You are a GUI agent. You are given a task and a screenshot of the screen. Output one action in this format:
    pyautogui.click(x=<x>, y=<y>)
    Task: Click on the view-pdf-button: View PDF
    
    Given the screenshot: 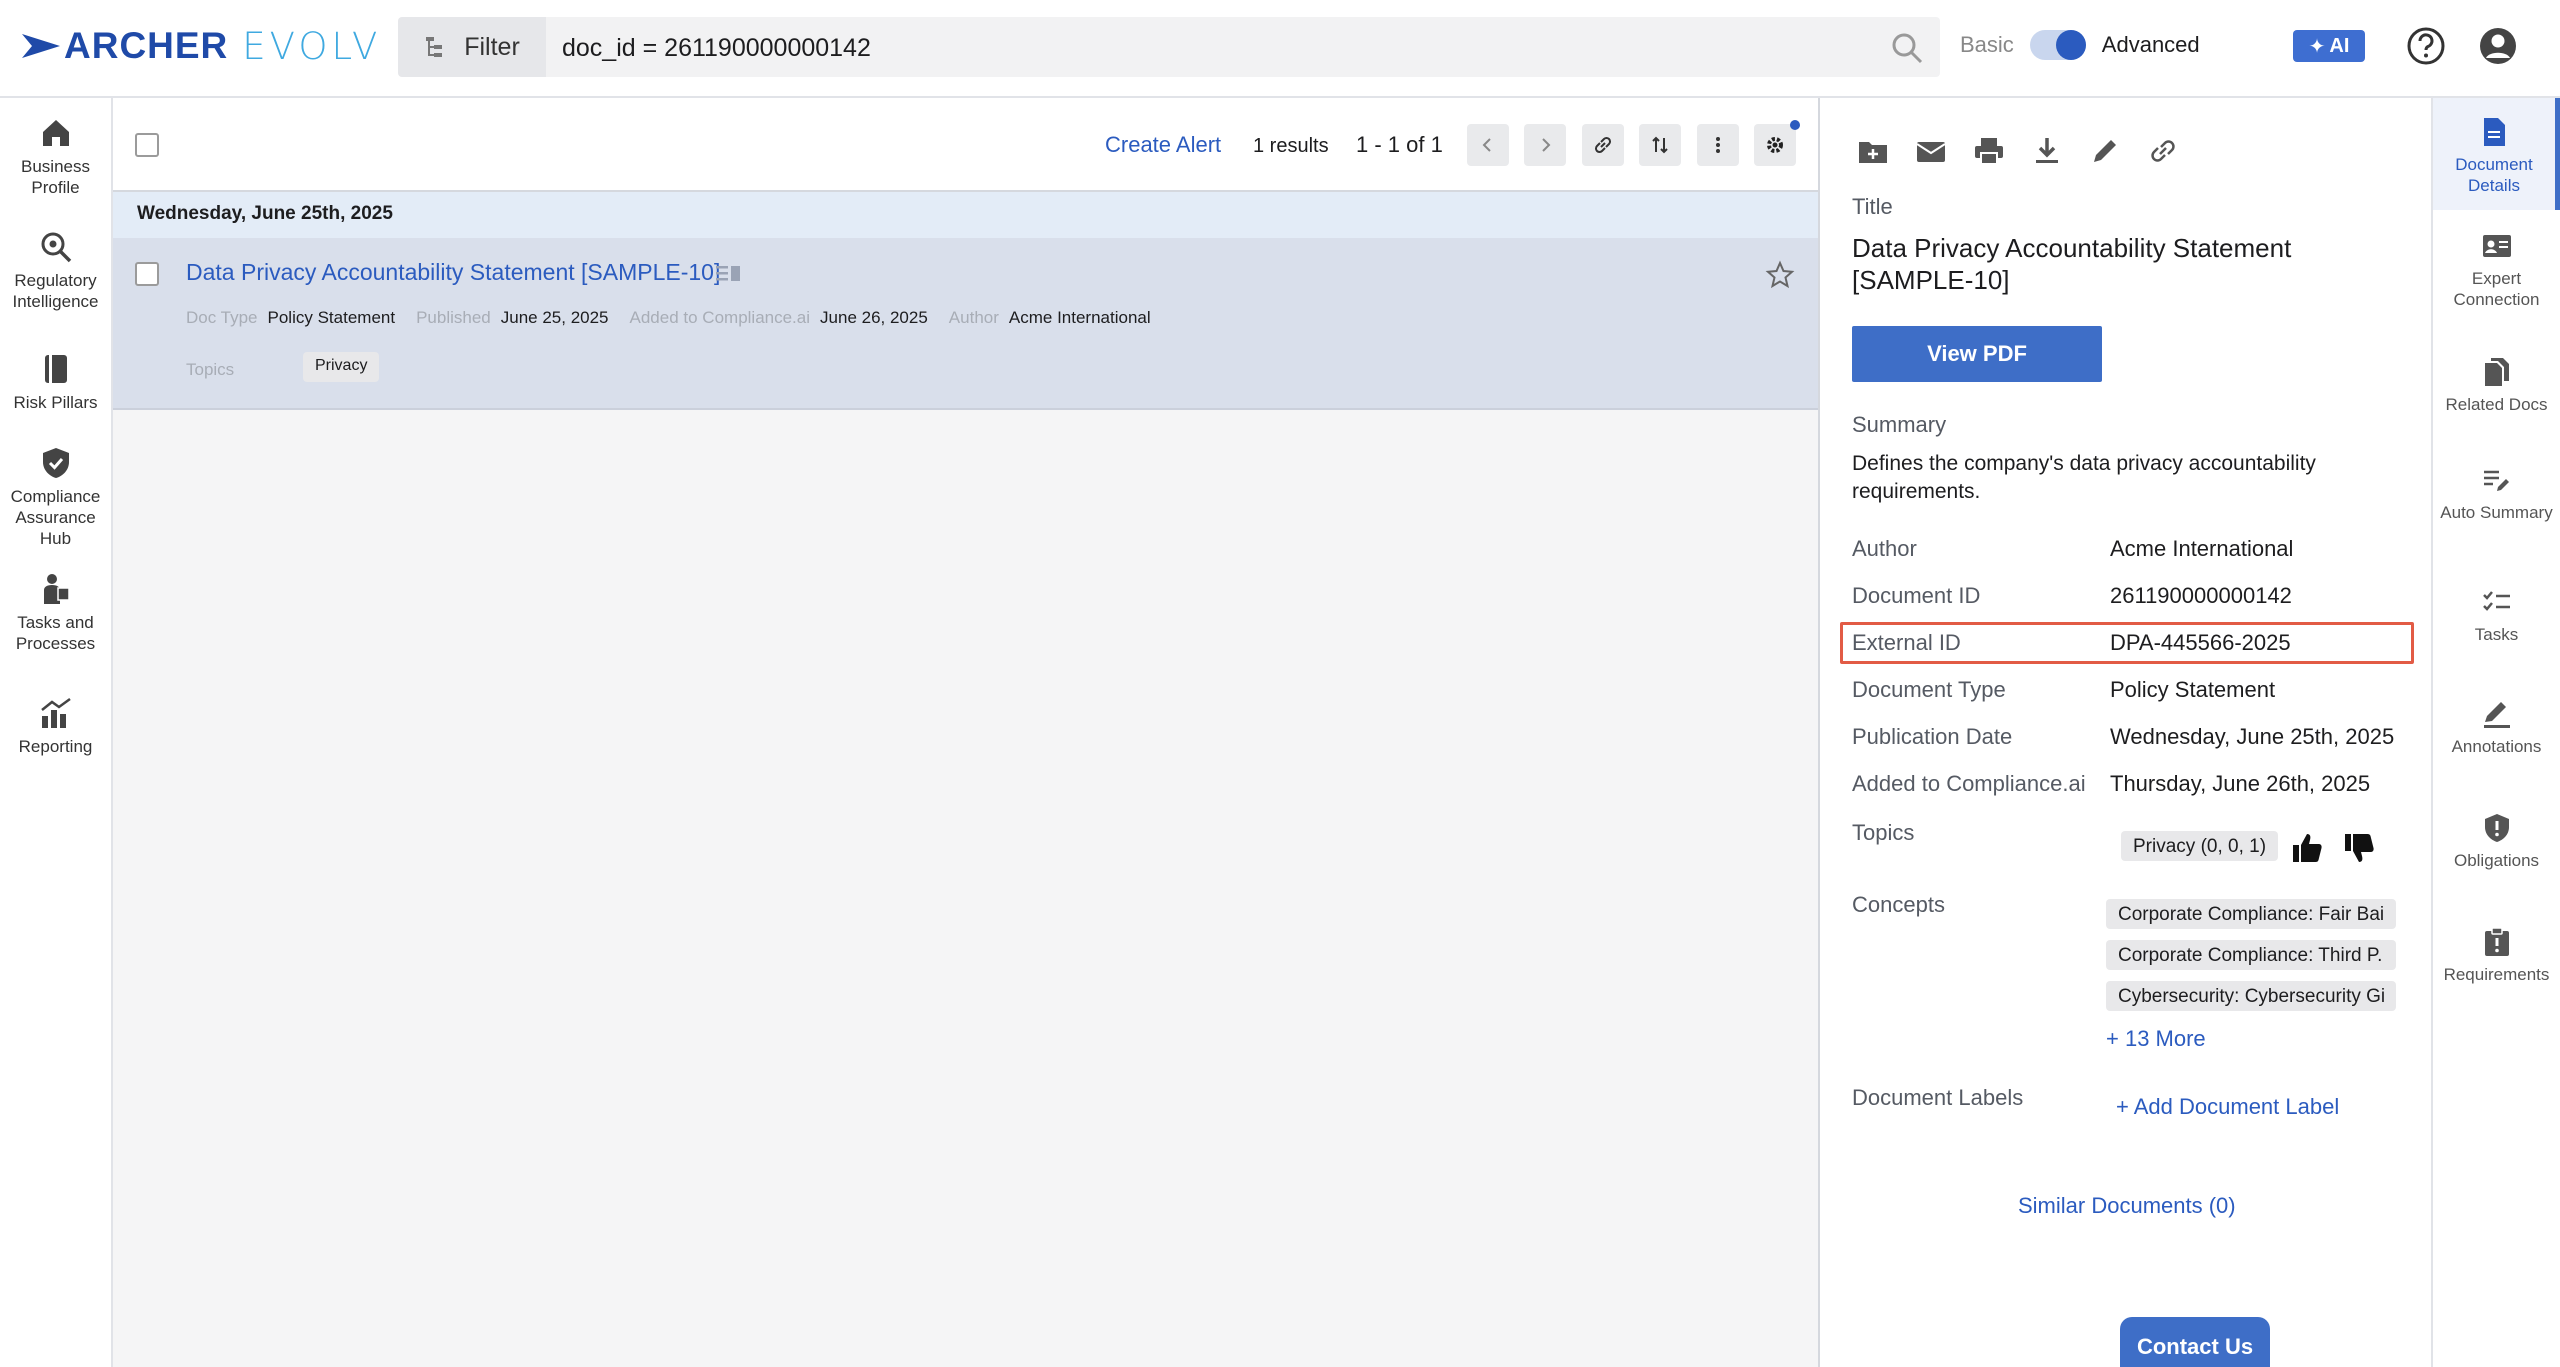 What is the action you would take?
    pyautogui.click(x=1977, y=354)
    